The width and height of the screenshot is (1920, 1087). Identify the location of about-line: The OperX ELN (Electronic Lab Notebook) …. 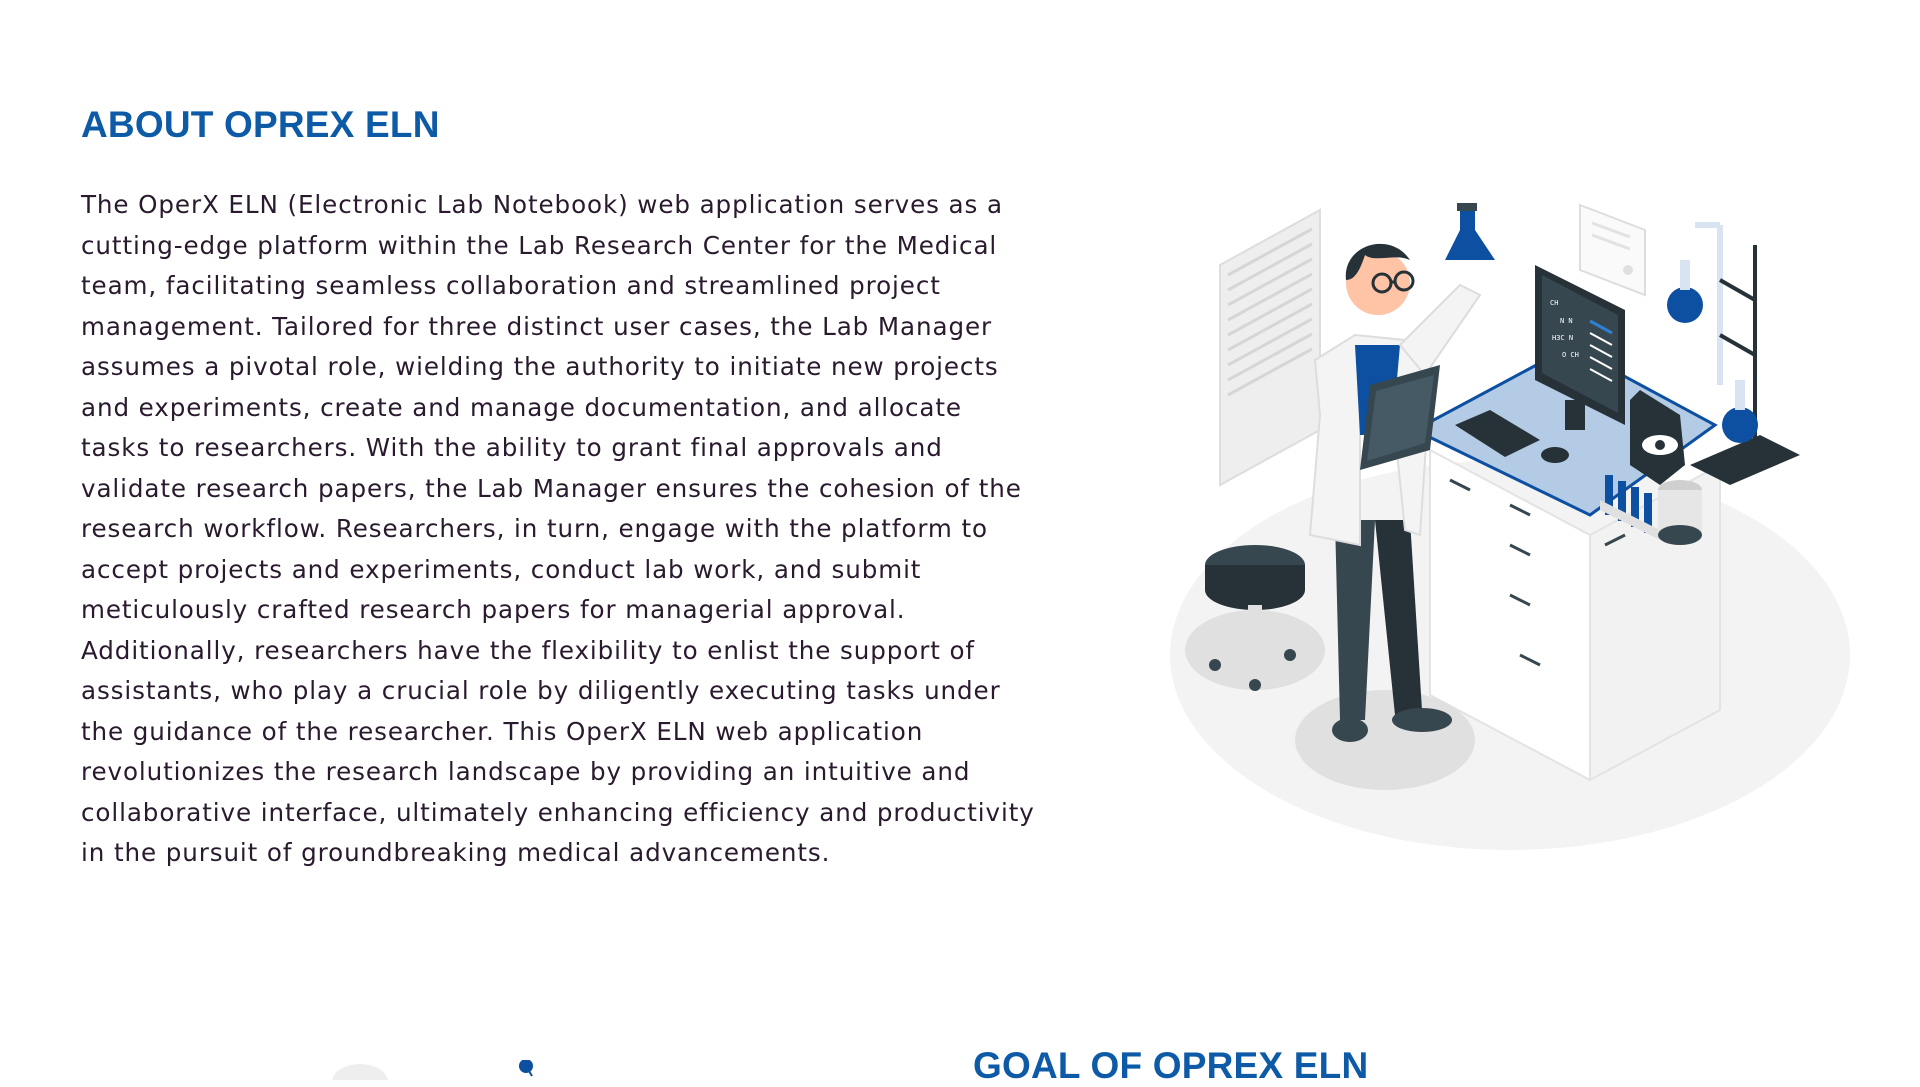
(542, 204).